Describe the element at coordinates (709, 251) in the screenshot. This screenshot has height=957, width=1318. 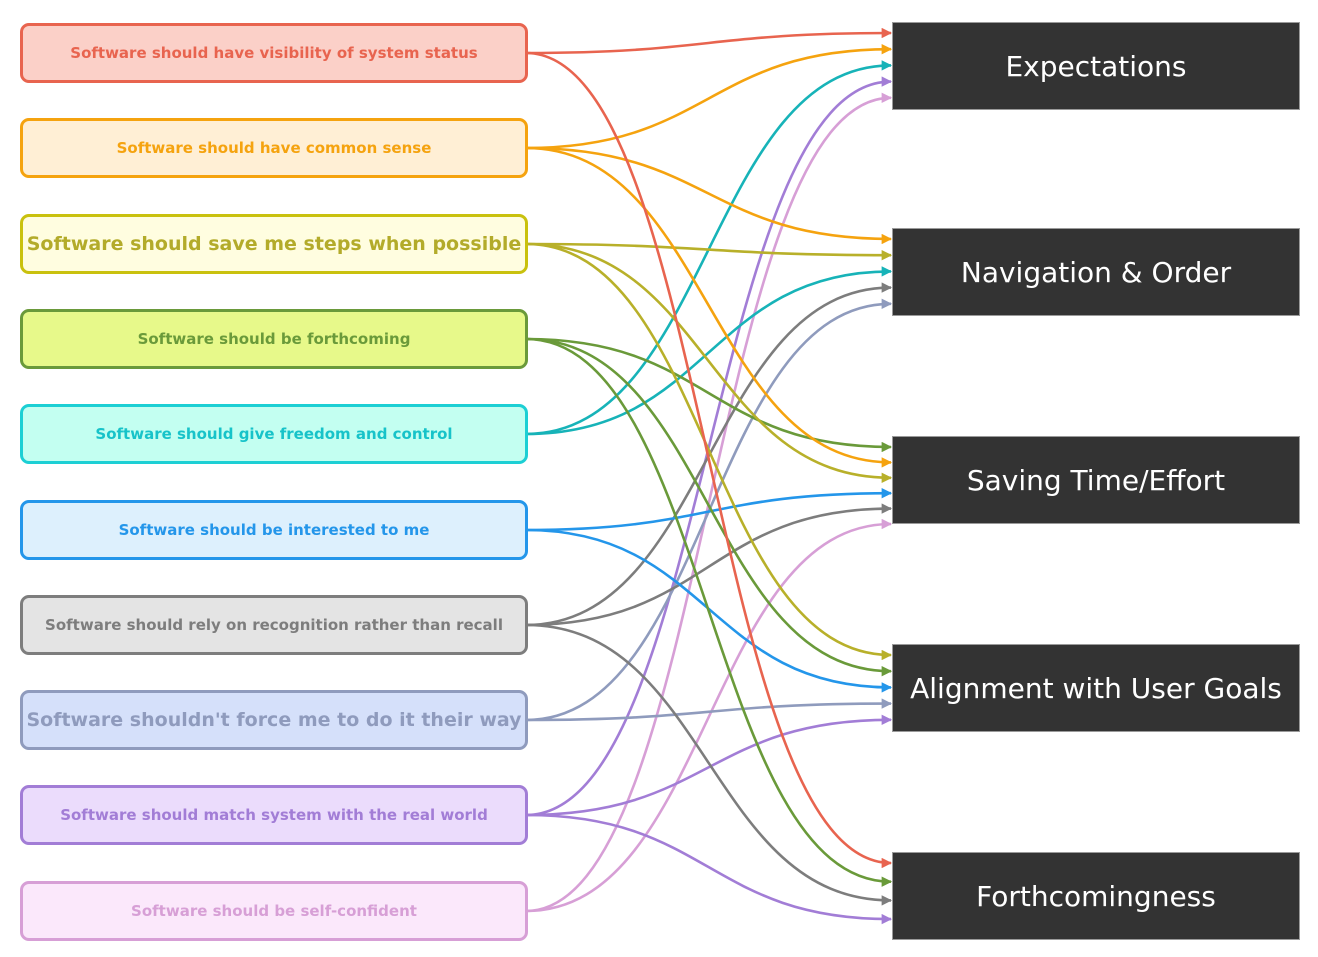
I see `edge-s2-to-t1` at that location.